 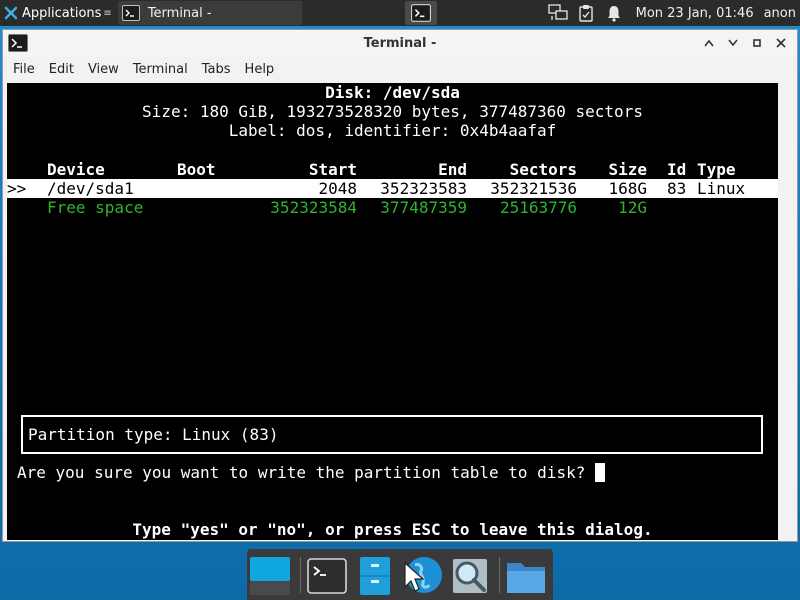 What do you see at coordinates (721, 188) in the screenshot?
I see `cell-type: Linux` at bounding box center [721, 188].